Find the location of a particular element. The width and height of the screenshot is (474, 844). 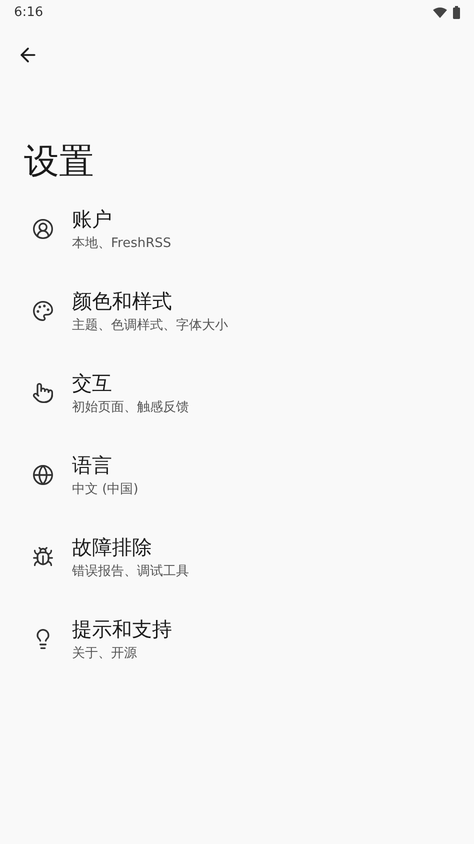

setting-summary: 中文 (中国) is located at coordinates (105, 489).